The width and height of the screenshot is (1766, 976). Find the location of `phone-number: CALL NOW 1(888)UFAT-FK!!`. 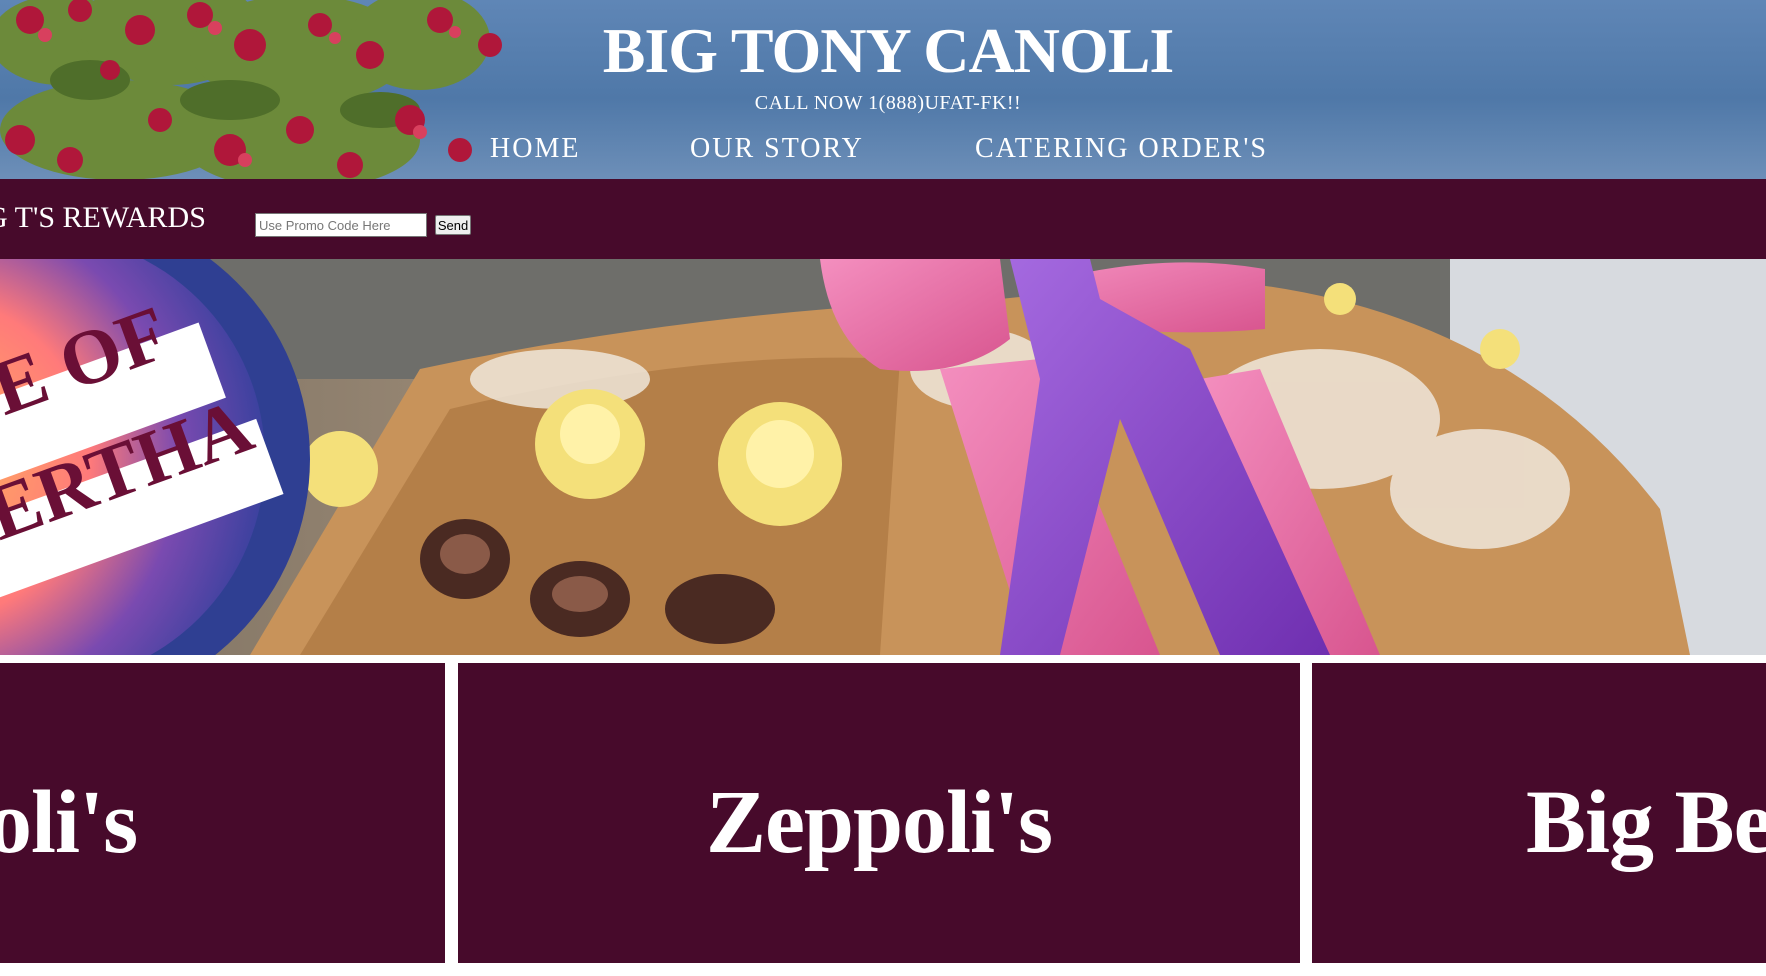

phone-number: CALL NOW 1(888)UFAT-FK!! is located at coordinates (888, 103).